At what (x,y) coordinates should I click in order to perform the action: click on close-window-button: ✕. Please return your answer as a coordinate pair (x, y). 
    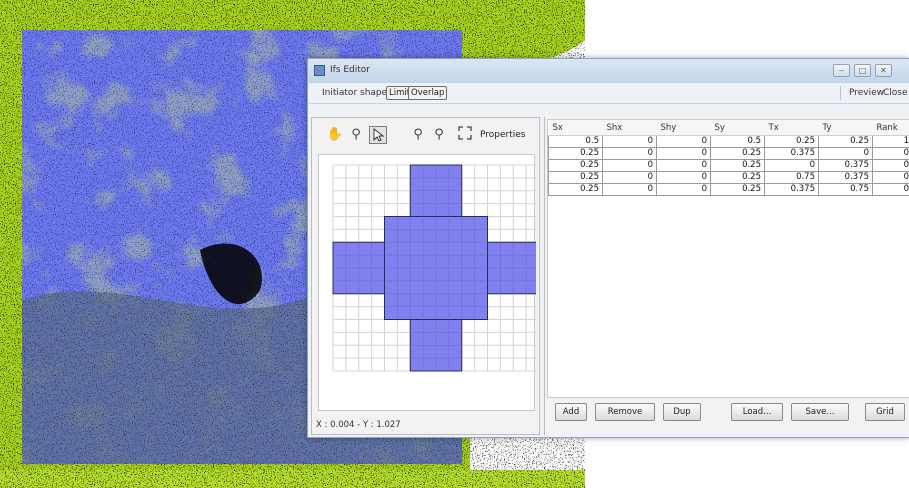
    Looking at the image, I should click on (883, 70).